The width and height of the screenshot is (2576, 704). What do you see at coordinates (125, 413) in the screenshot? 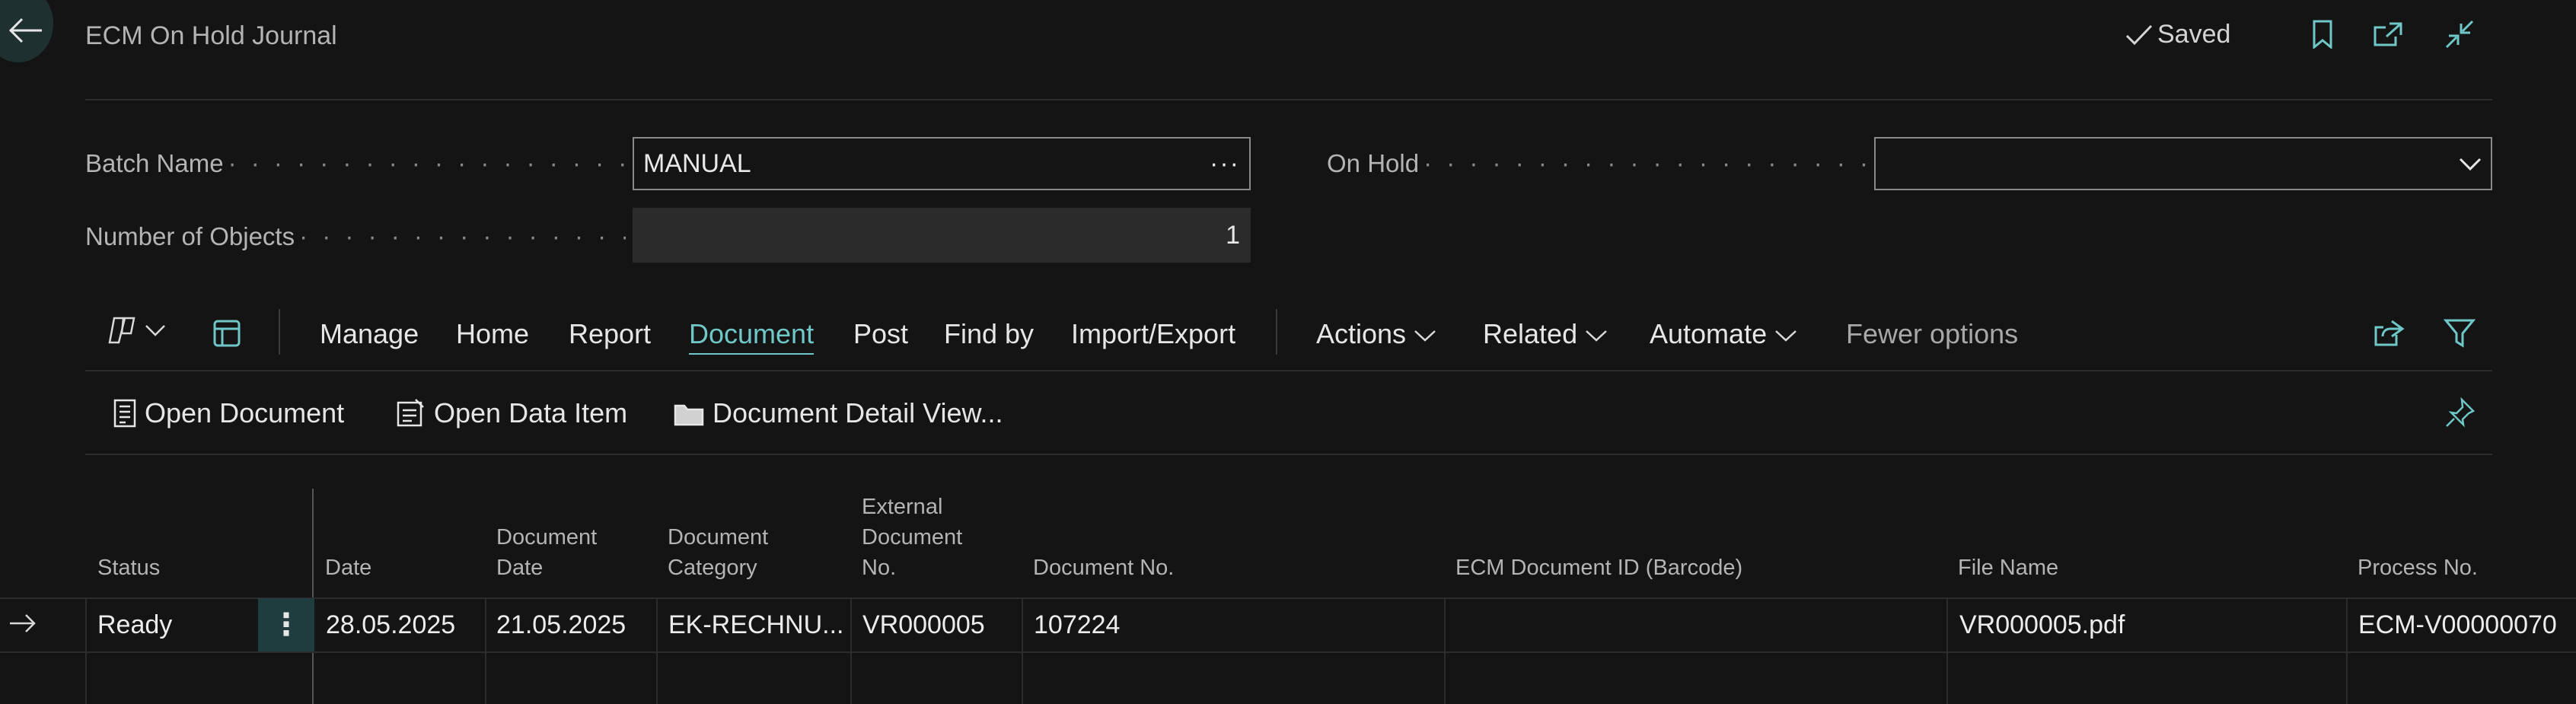
I see `document-icon` at bounding box center [125, 413].